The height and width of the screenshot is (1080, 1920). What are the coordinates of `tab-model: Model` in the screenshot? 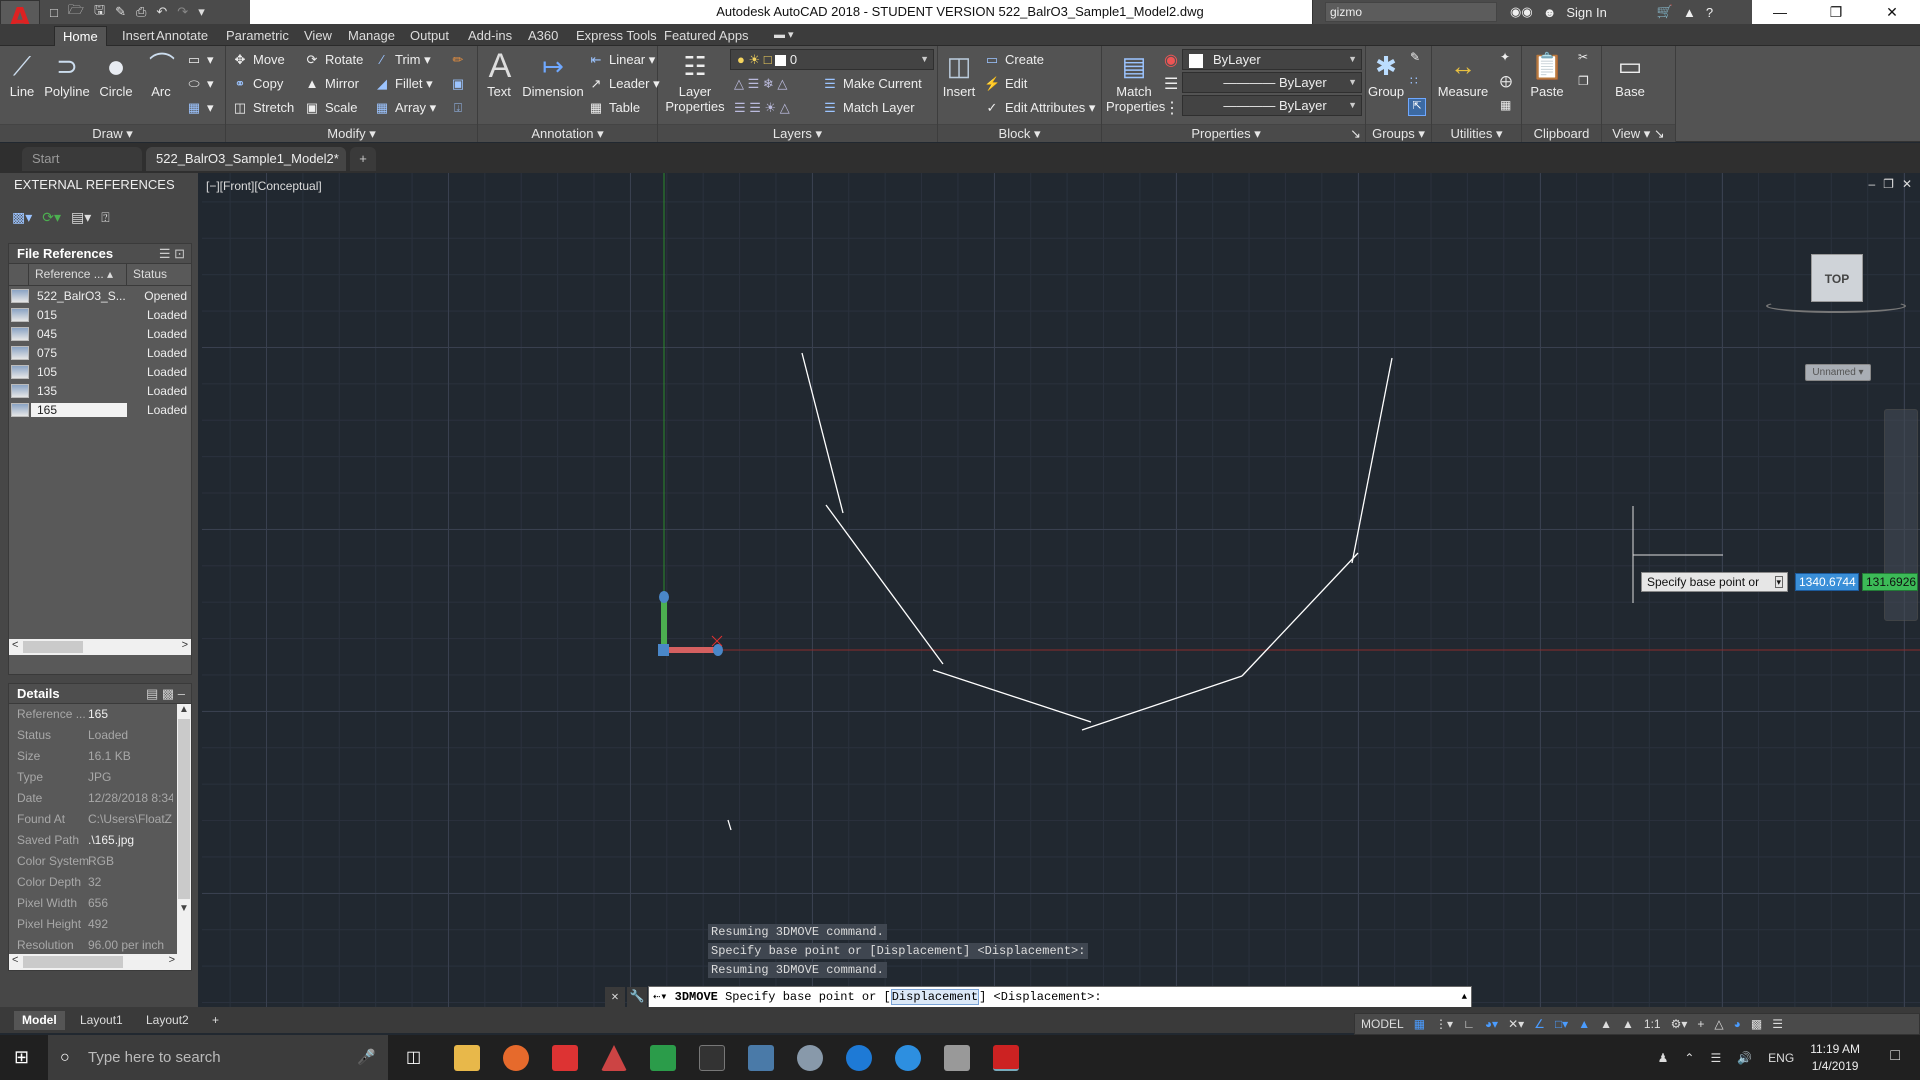 It's located at (39, 1020).